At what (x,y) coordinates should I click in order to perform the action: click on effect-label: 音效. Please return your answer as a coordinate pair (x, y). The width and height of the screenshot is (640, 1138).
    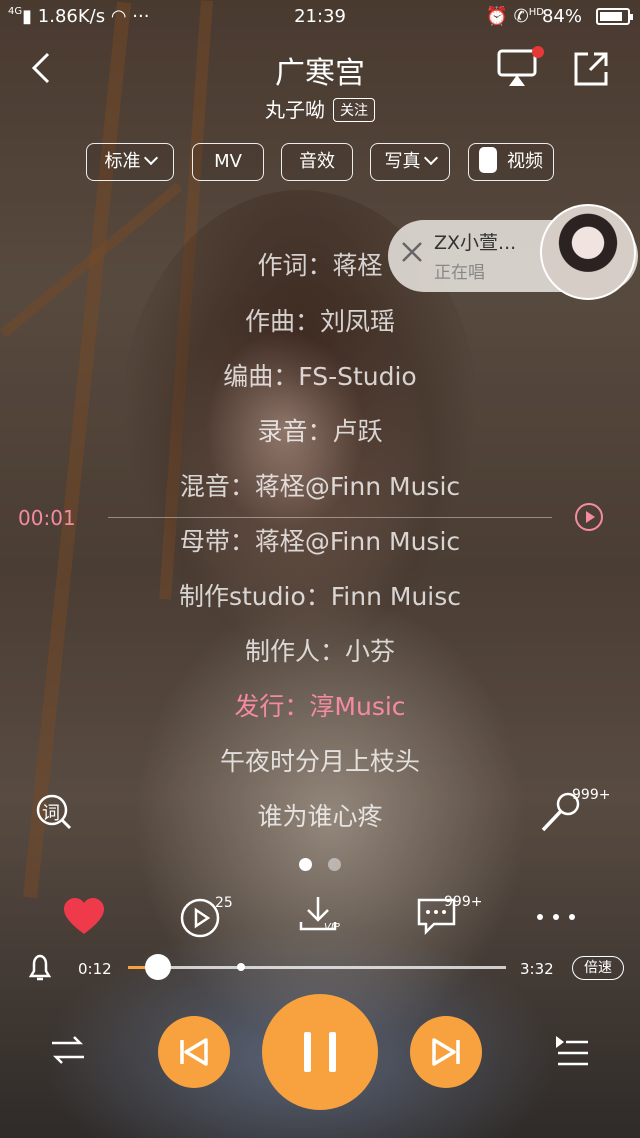
    Looking at the image, I should click on (317, 161).